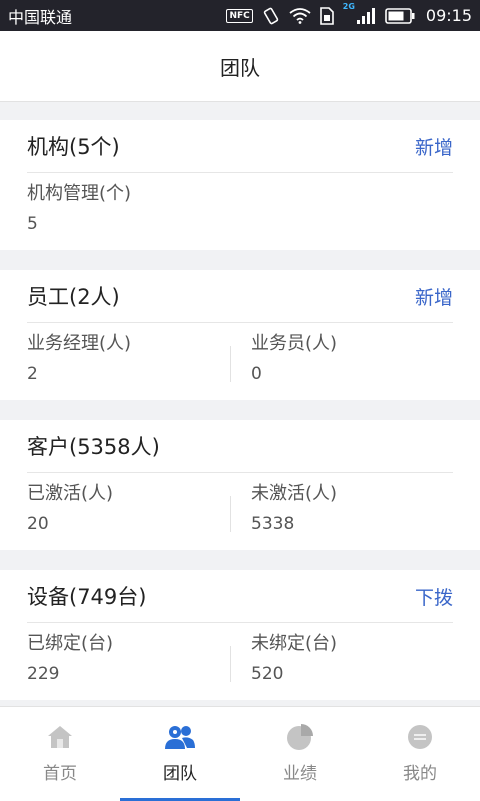 The height and width of the screenshot is (801, 480). I want to click on section-title: 客户(5358人), so click(93, 447).